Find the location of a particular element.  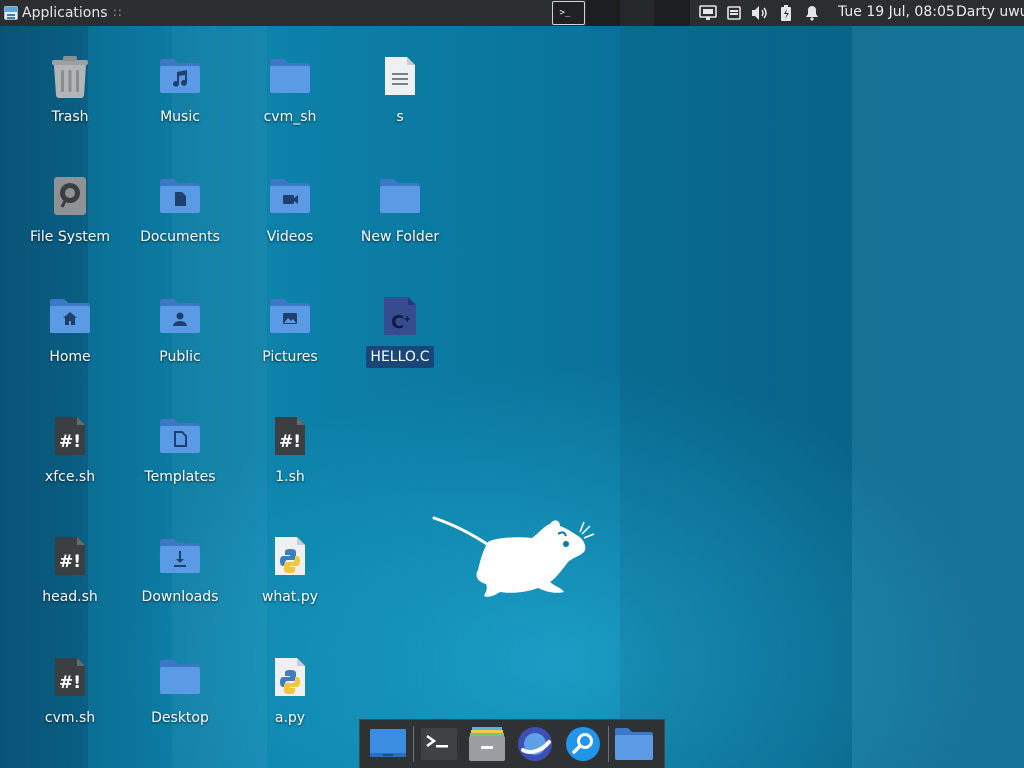

bottom-dock is located at coordinates (512, 743).